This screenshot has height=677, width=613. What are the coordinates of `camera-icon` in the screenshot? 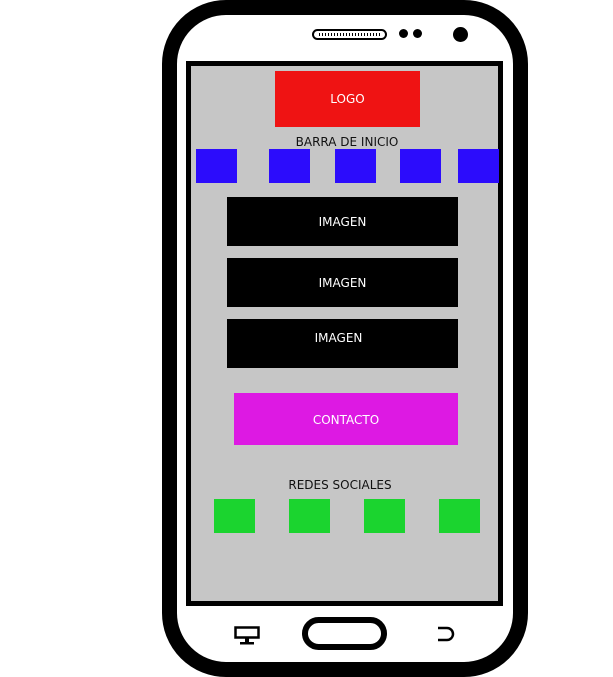 It's located at (460, 34).